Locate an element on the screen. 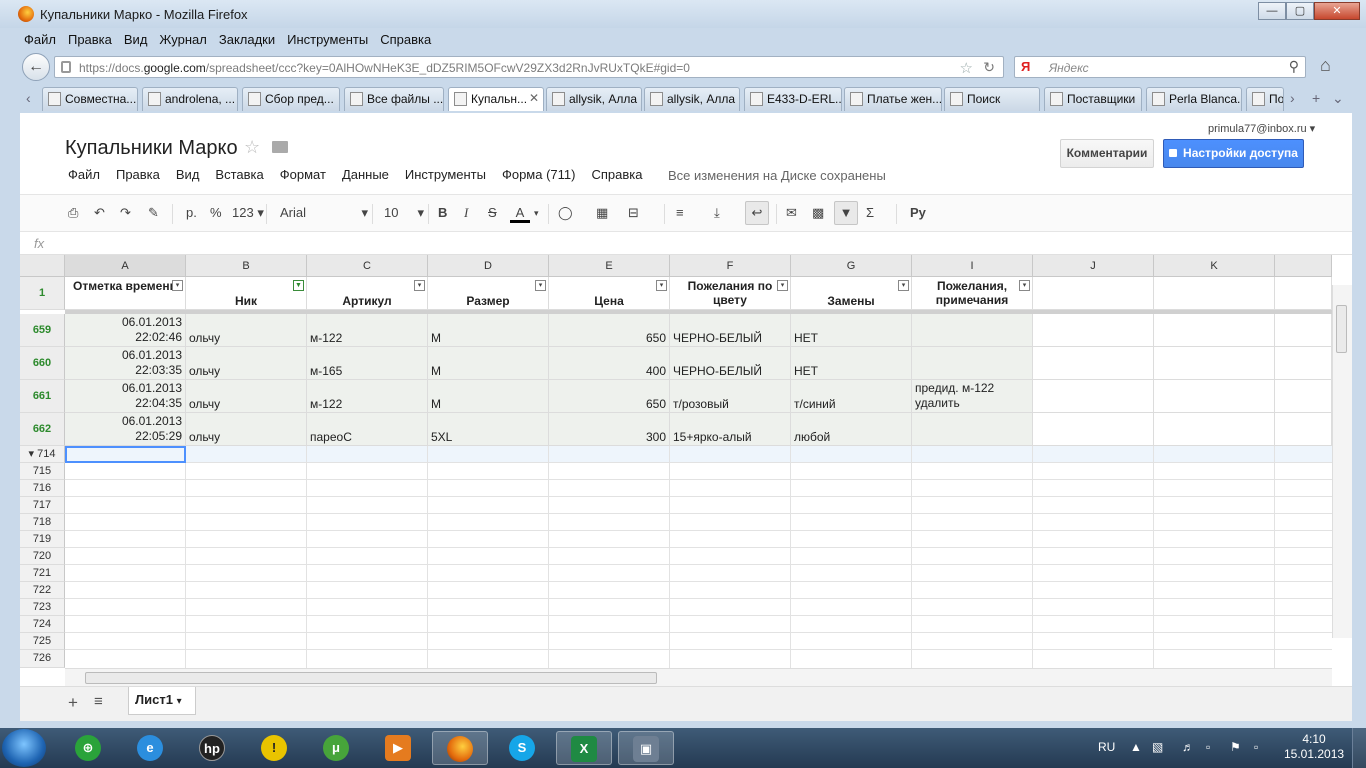 The image size is (1366, 768). active-cell-a714 is located at coordinates (125, 454).